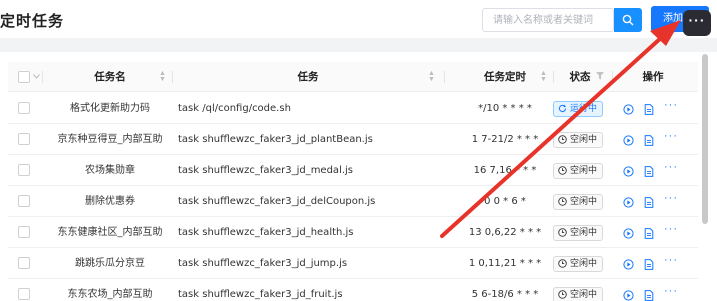  Describe the element at coordinates (505, 170) in the screenshot. I see `task-schedule: 16 7,16 * * *` at that location.